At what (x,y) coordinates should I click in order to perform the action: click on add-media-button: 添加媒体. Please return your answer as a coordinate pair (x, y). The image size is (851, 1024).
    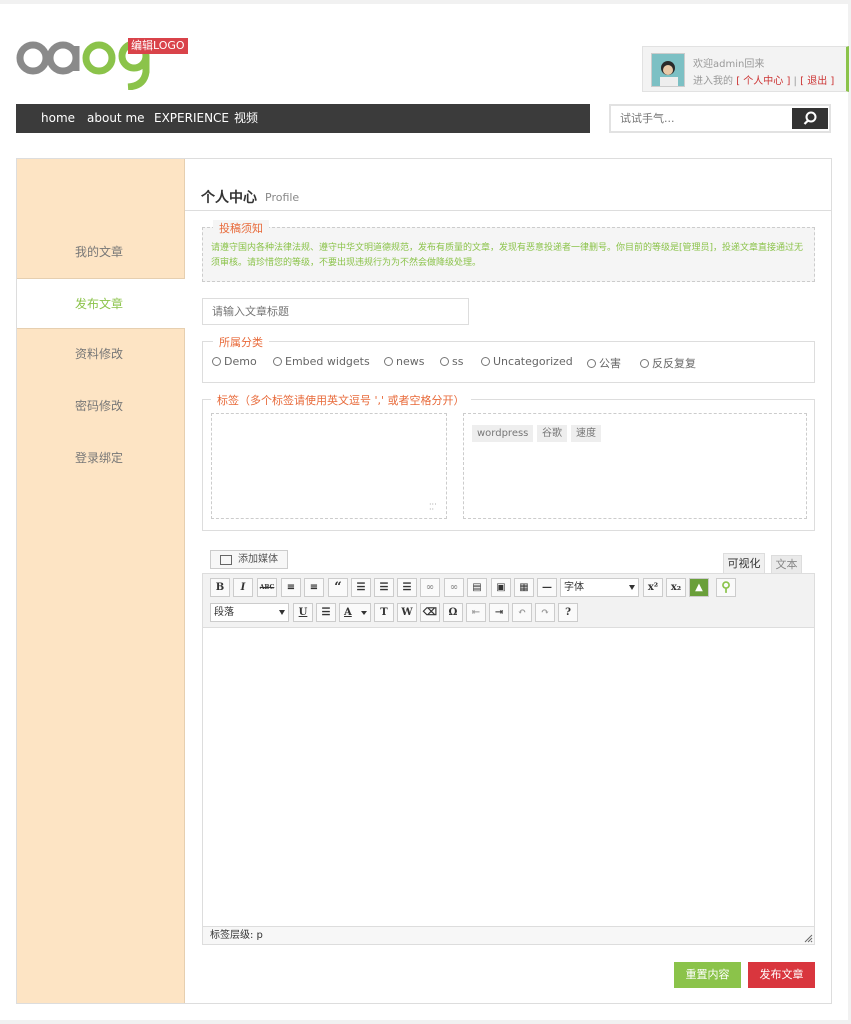
    Looking at the image, I should click on (249, 559).